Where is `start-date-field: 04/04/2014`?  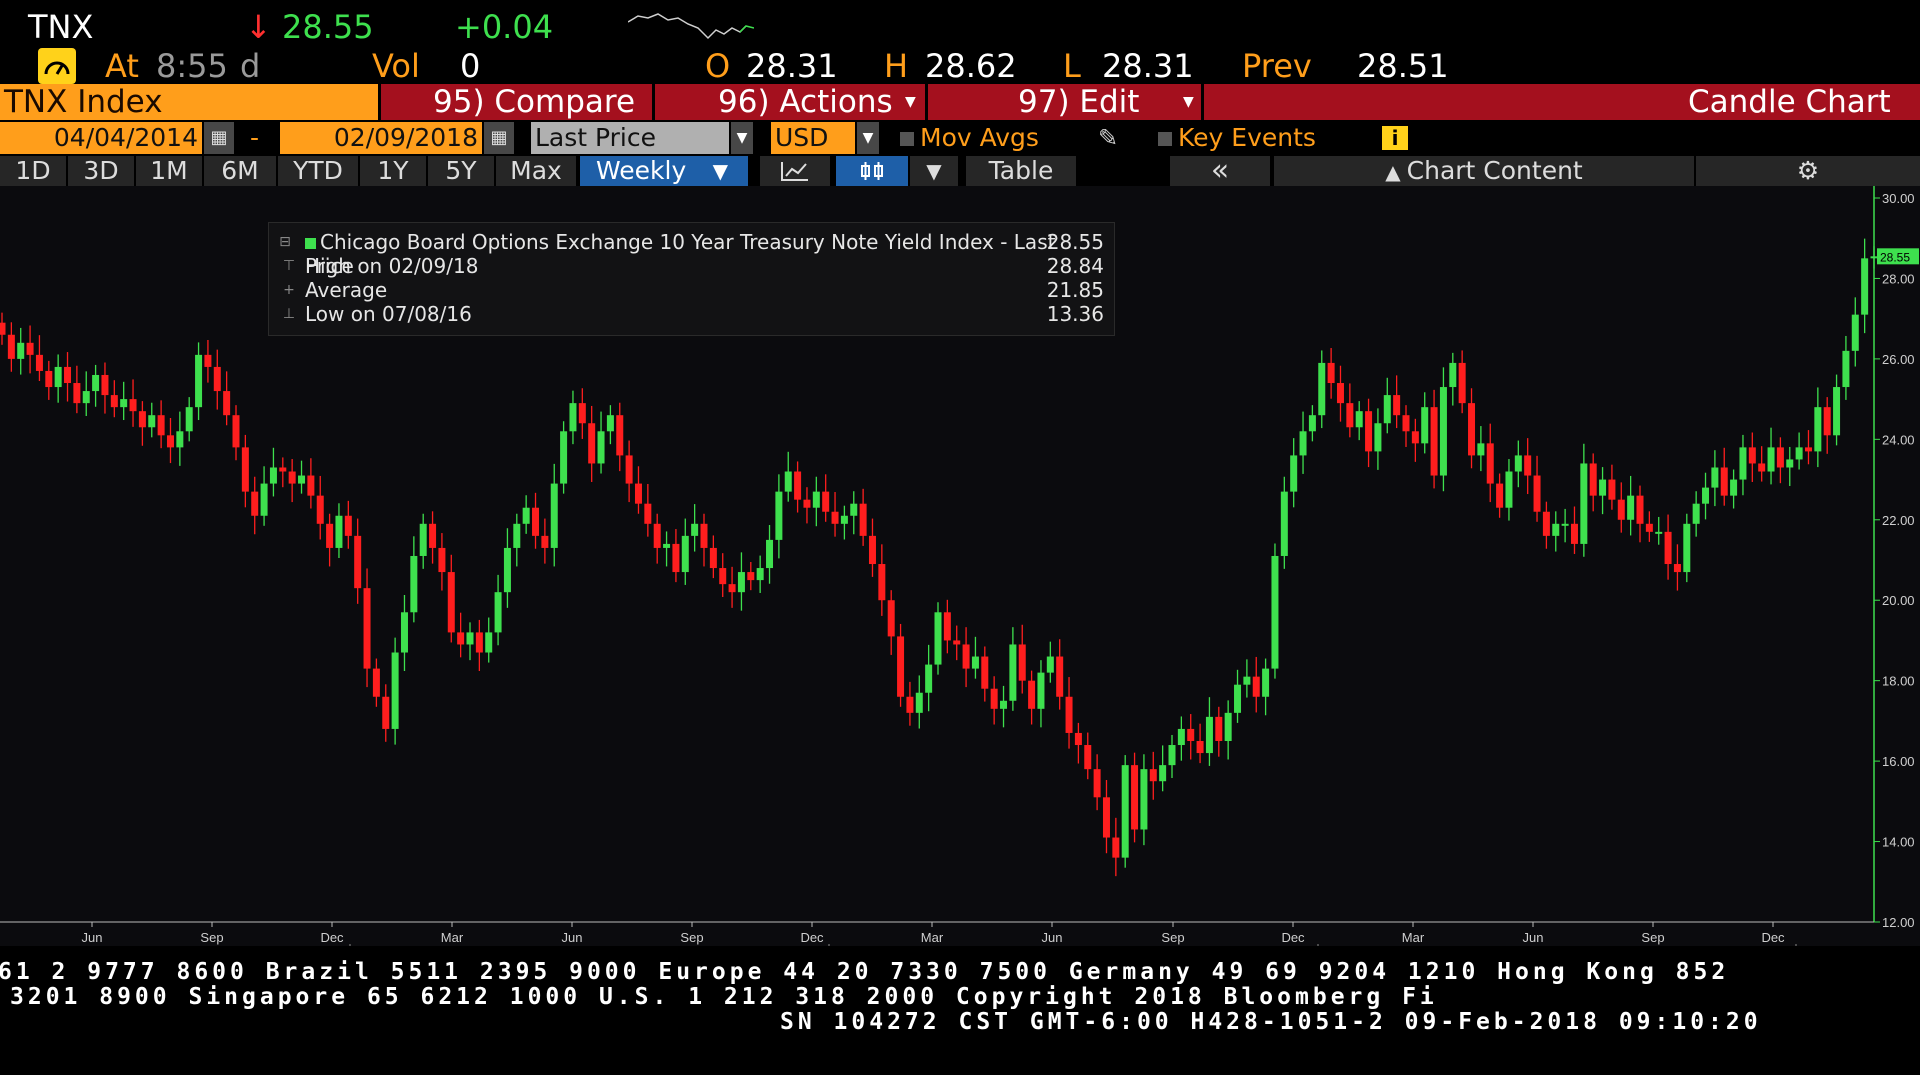 start-date-field: 04/04/2014 is located at coordinates (101, 138).